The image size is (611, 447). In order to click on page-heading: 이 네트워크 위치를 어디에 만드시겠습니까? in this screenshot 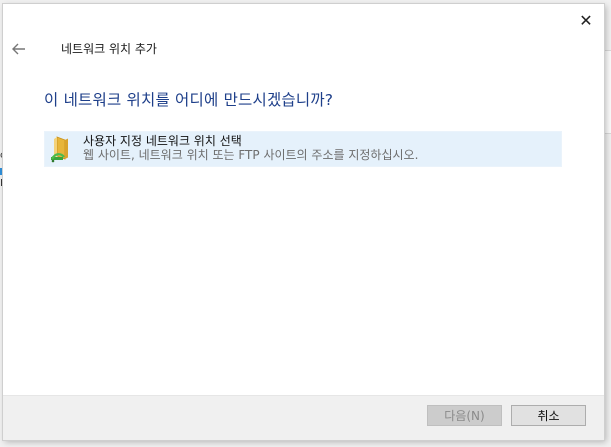, I will do `click(189, 100)`.